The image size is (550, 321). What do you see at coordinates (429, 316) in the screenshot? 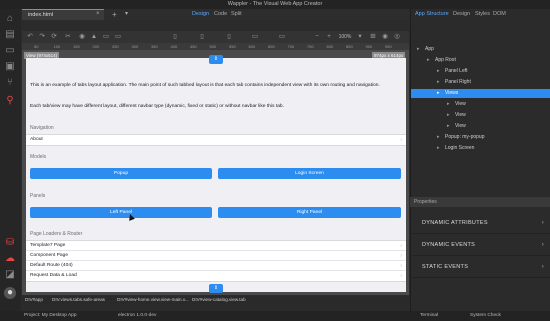
I see `terminal-button: Terminal` at bounding box center [429, 316].